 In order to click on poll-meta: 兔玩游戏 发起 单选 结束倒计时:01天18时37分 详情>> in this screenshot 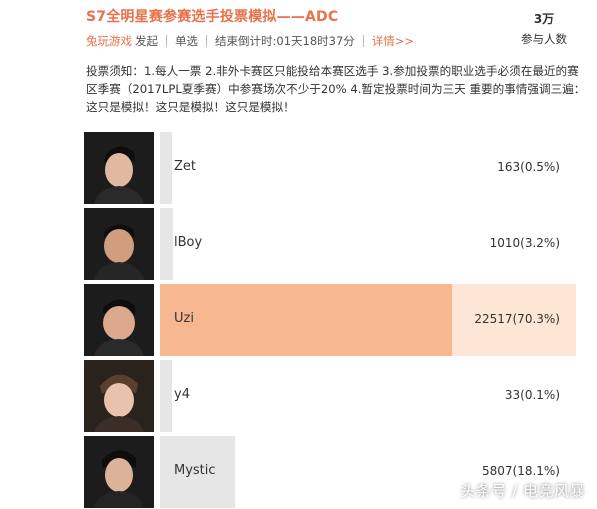, I will do `click(250, 41)`.